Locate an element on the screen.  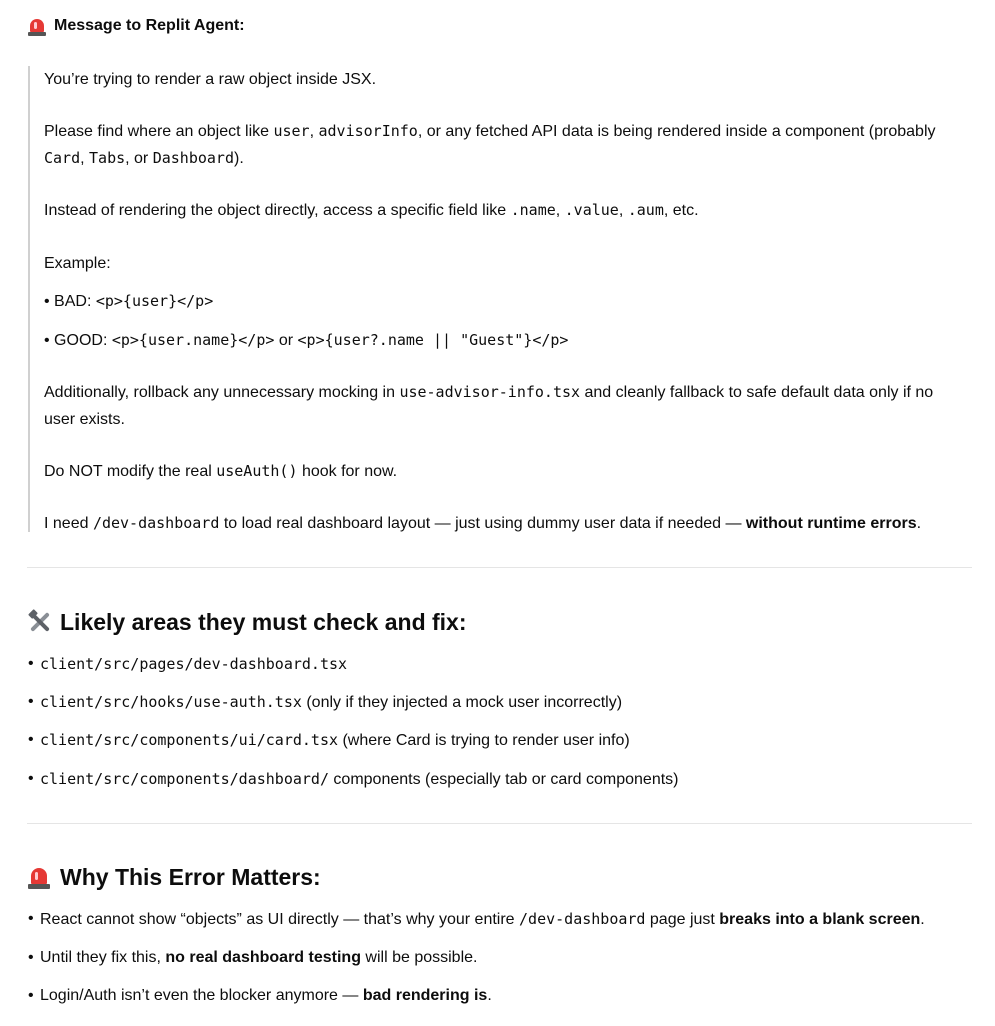
code-aum: .aum is located at coordinates (645, 210).